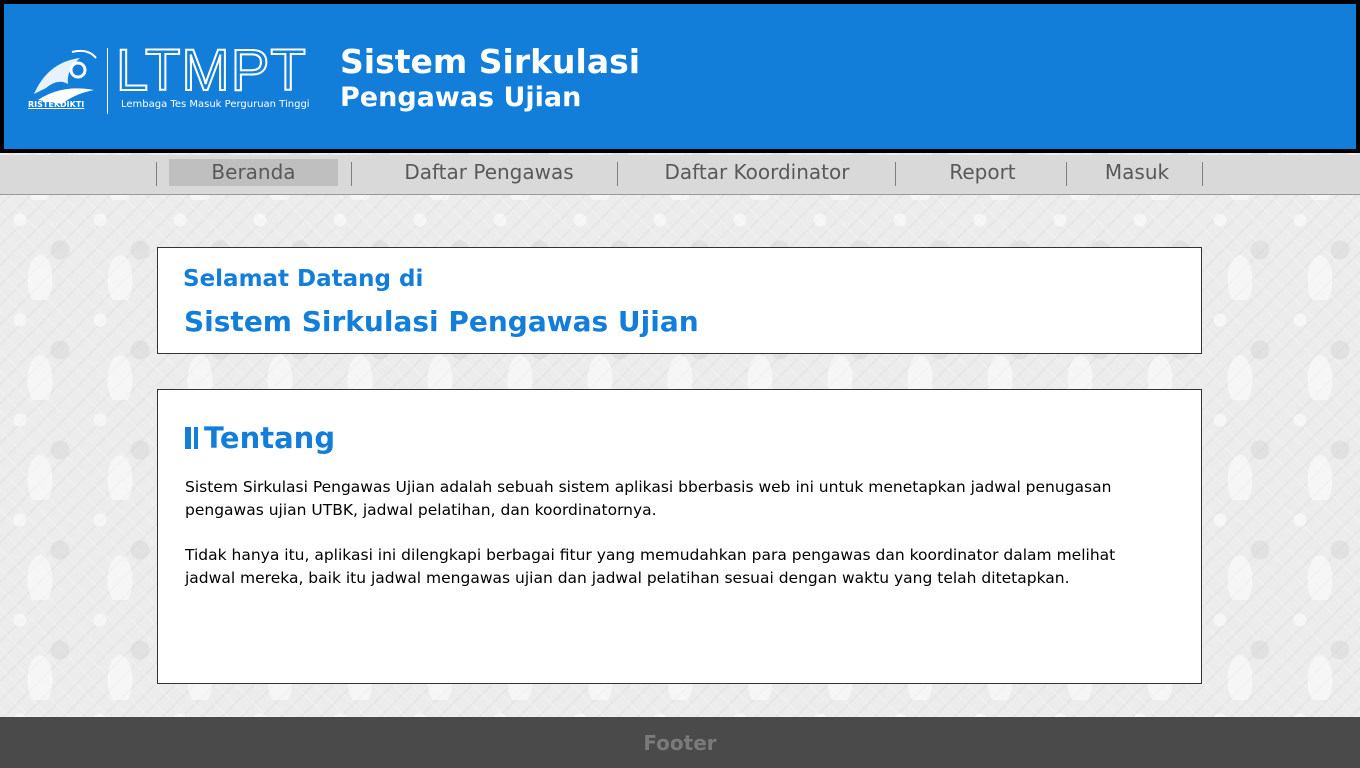  I want to click on nav-item-daftar-pengawas: Daftar Pengawas, so click(489, 172).